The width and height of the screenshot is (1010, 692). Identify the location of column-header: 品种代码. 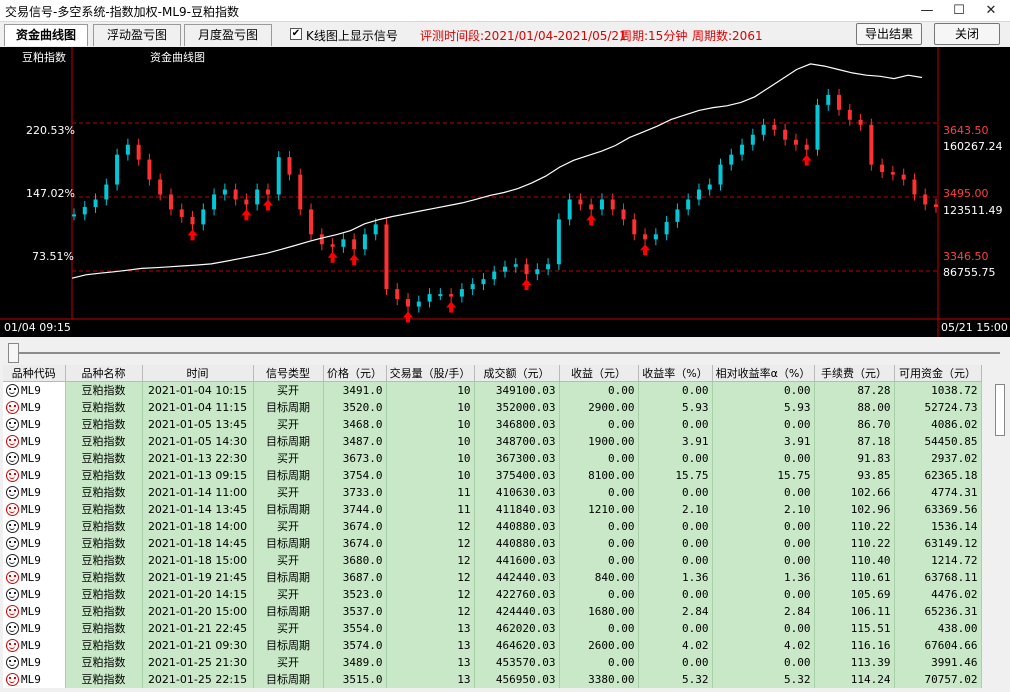
(34, 373).